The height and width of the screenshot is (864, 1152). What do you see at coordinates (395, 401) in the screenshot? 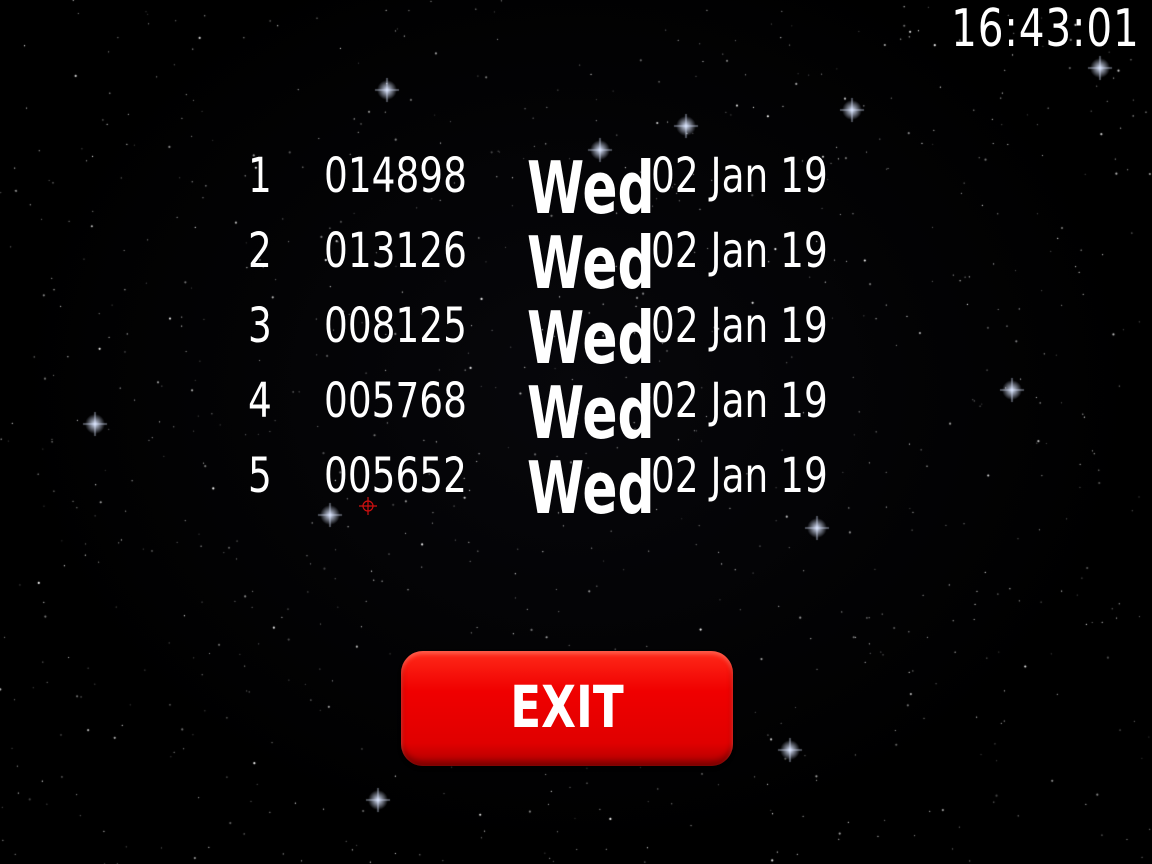
I see `score: 005768` at bounding box center [395, 401].